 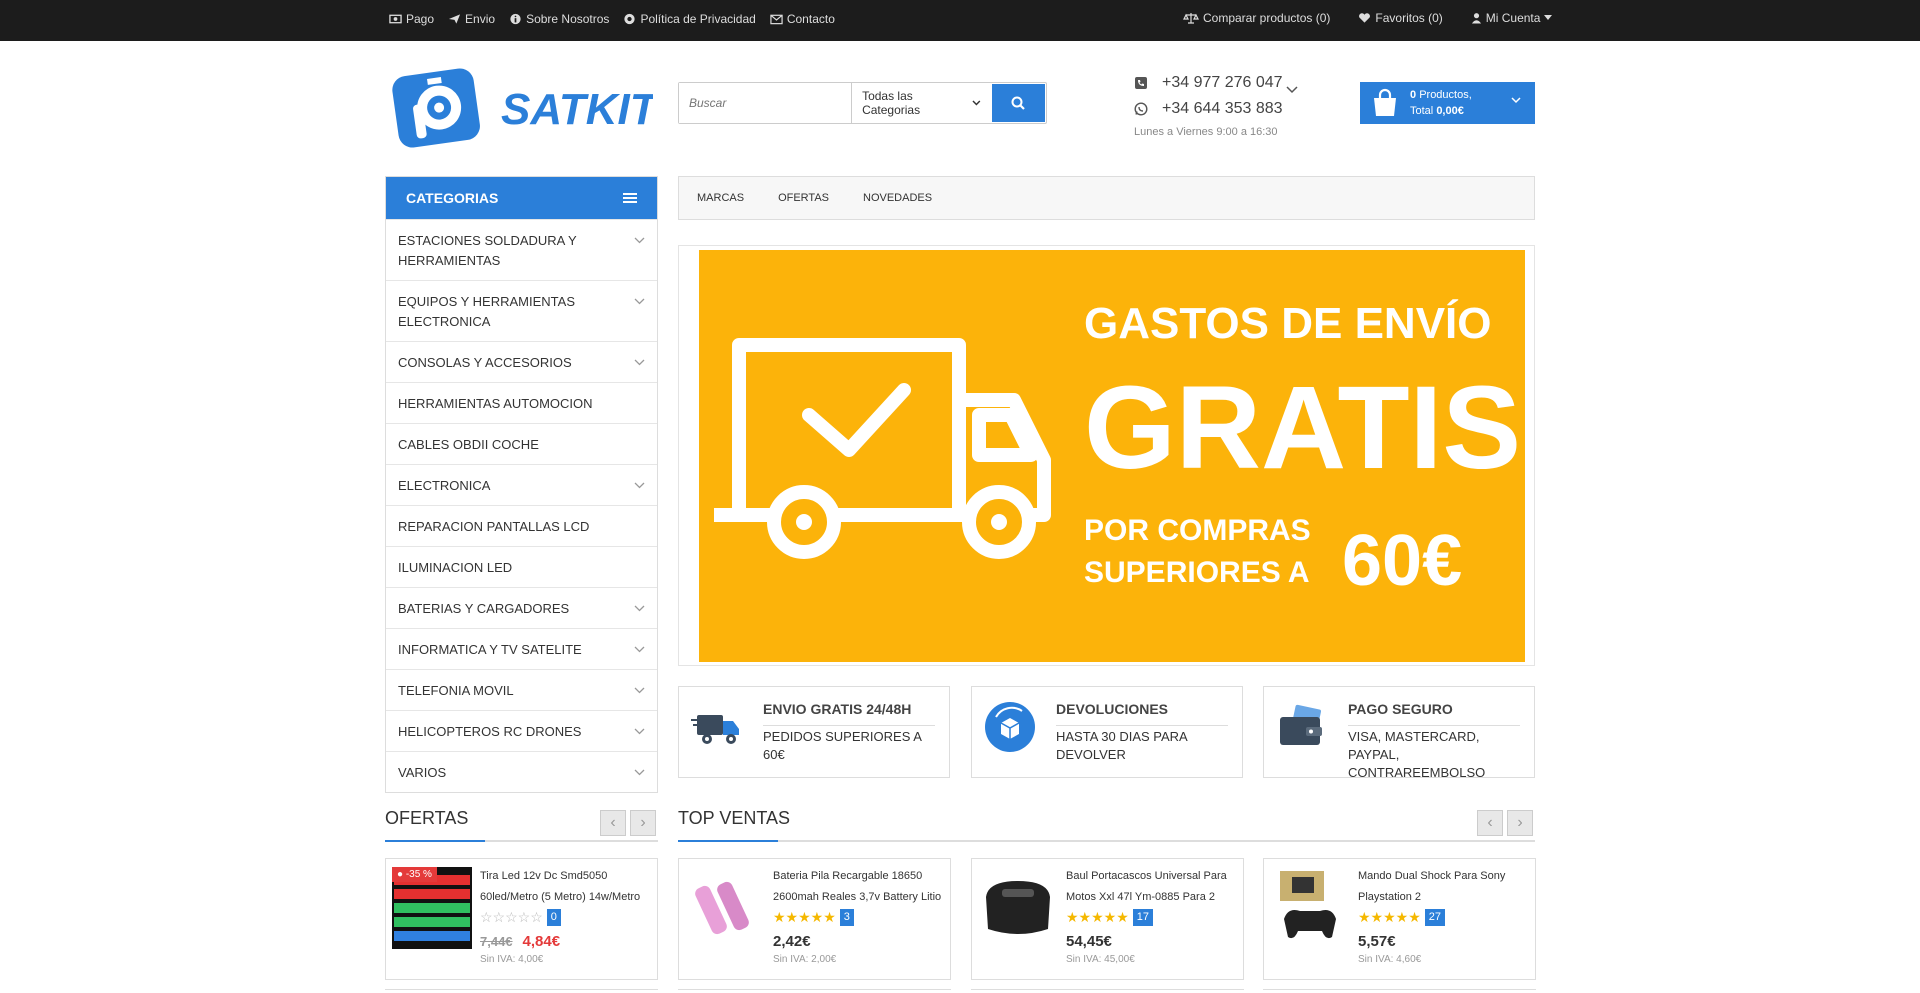 What do you see at coordinates (1310, 908) in the screenshot?
I see `gamepad-image` at bounding box center [1310, 908].